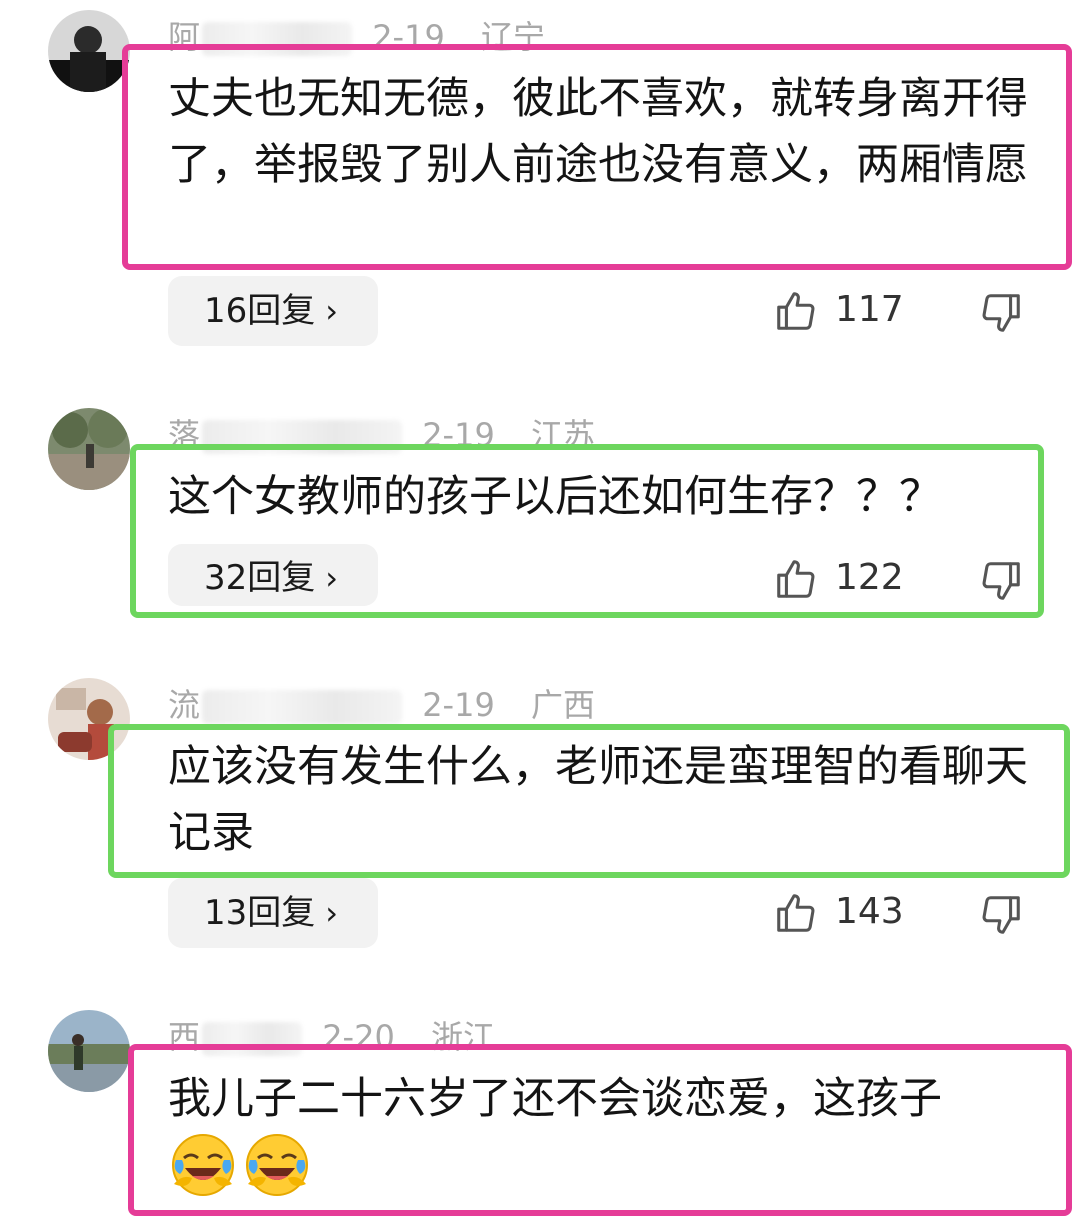  I want to click on replies-label: 16回复, so click(260, 311).